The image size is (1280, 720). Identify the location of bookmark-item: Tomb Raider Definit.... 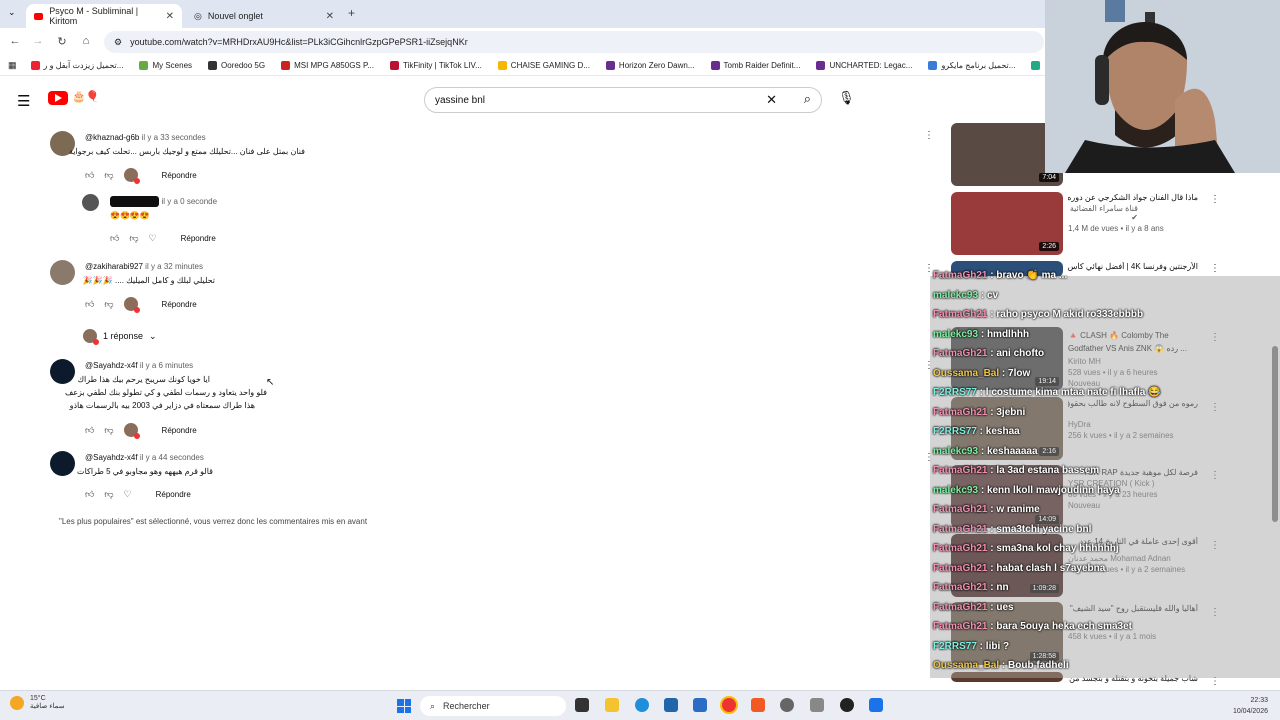
(755, 65).